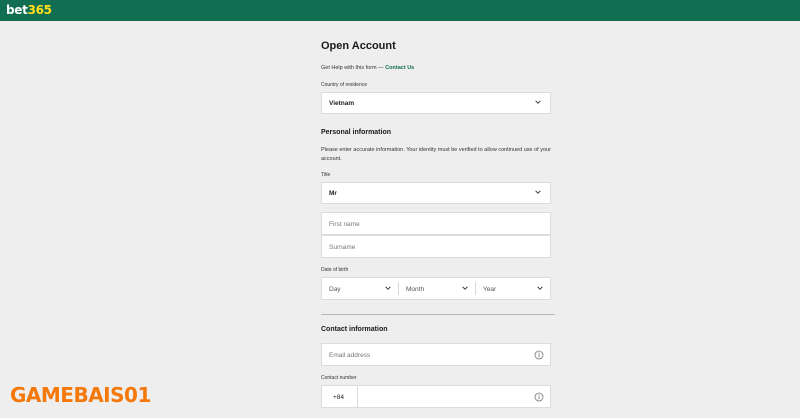 This screenshot has height=418, width=800. I want to click on title-label: Title, so click(326, 175).